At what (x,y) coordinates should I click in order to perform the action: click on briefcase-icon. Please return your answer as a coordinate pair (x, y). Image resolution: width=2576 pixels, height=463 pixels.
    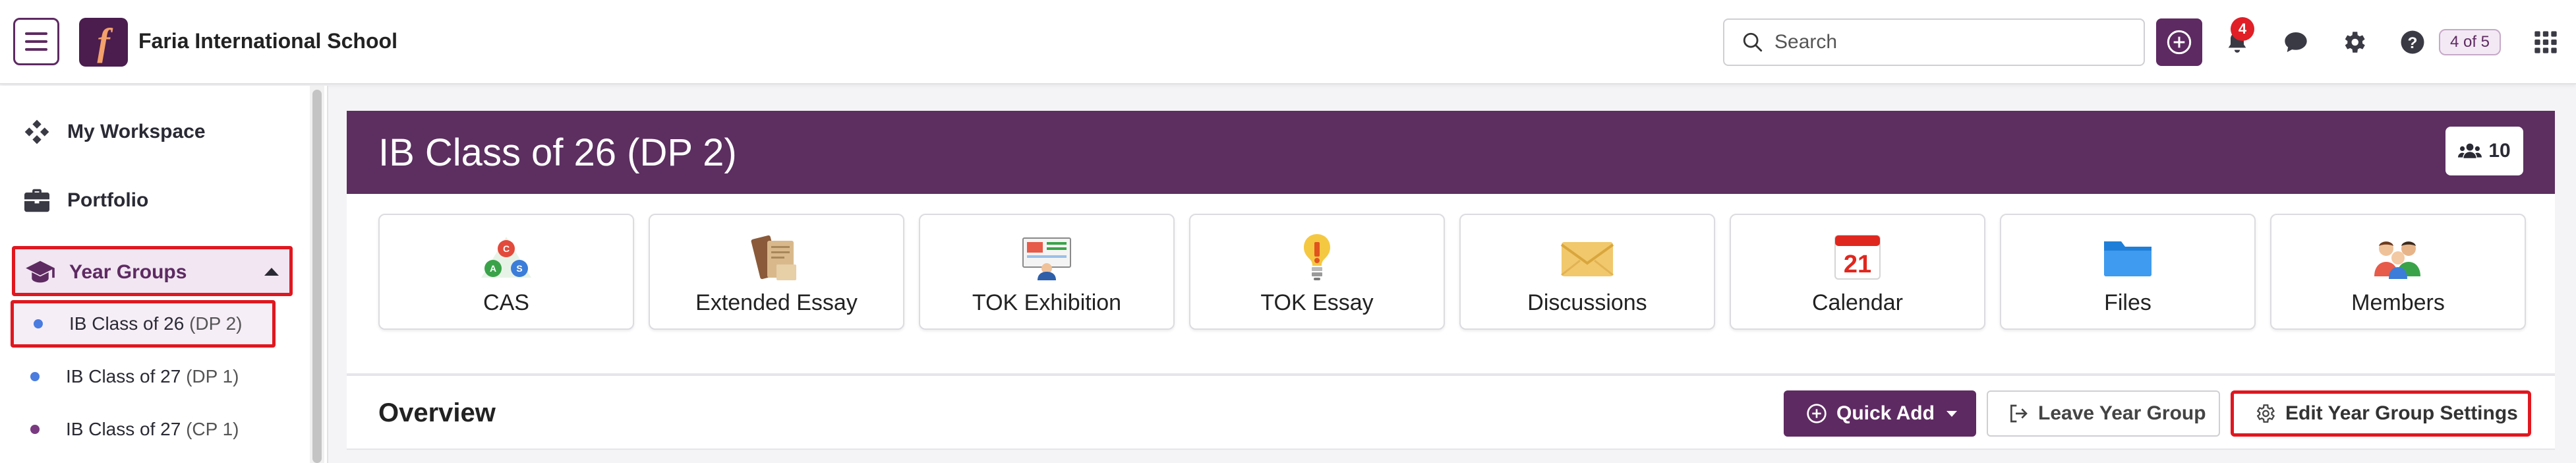
    Looking at the image, I should click on (36, 201).